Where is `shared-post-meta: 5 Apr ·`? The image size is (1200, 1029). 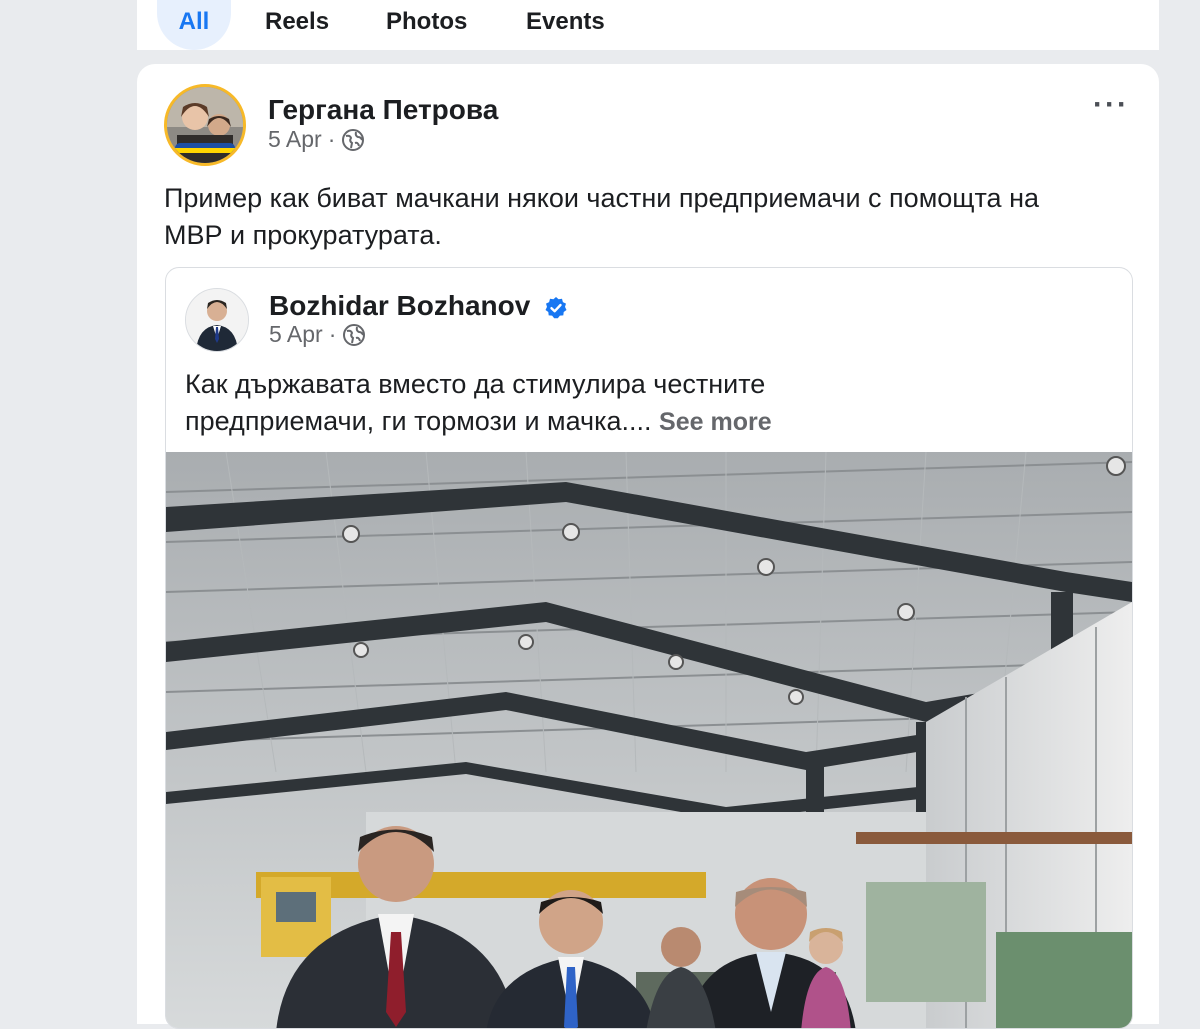
shared-post-meta: 5 Apr · is located at coordinates (317, 334).